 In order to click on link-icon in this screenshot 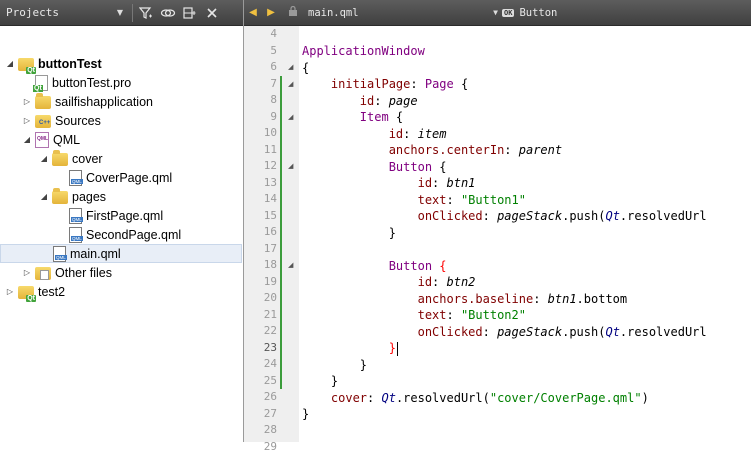, I will do `click(168, 13)`.